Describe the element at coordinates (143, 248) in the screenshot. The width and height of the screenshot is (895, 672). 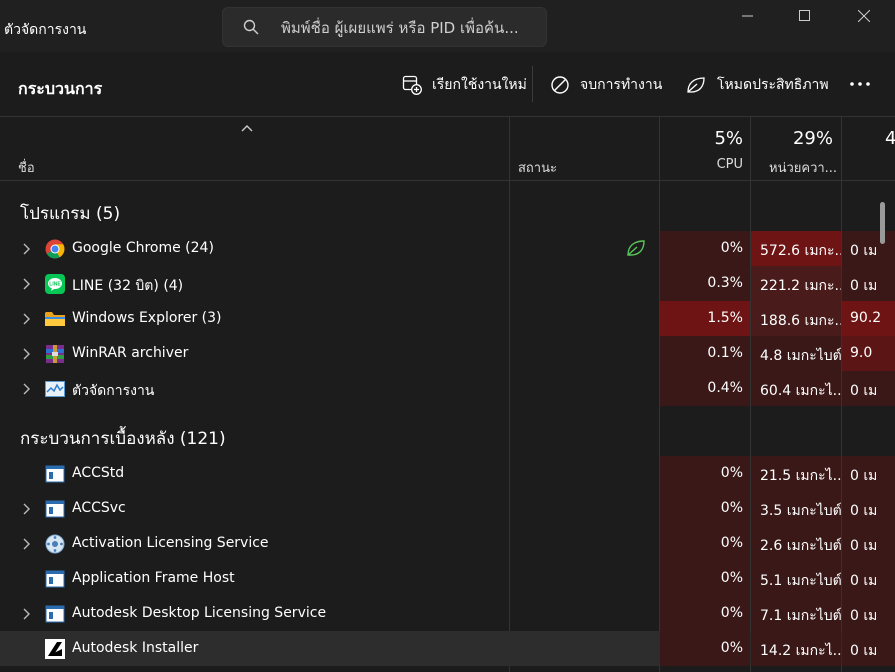
I see `process-name: Google Chrome (24)` at that location.